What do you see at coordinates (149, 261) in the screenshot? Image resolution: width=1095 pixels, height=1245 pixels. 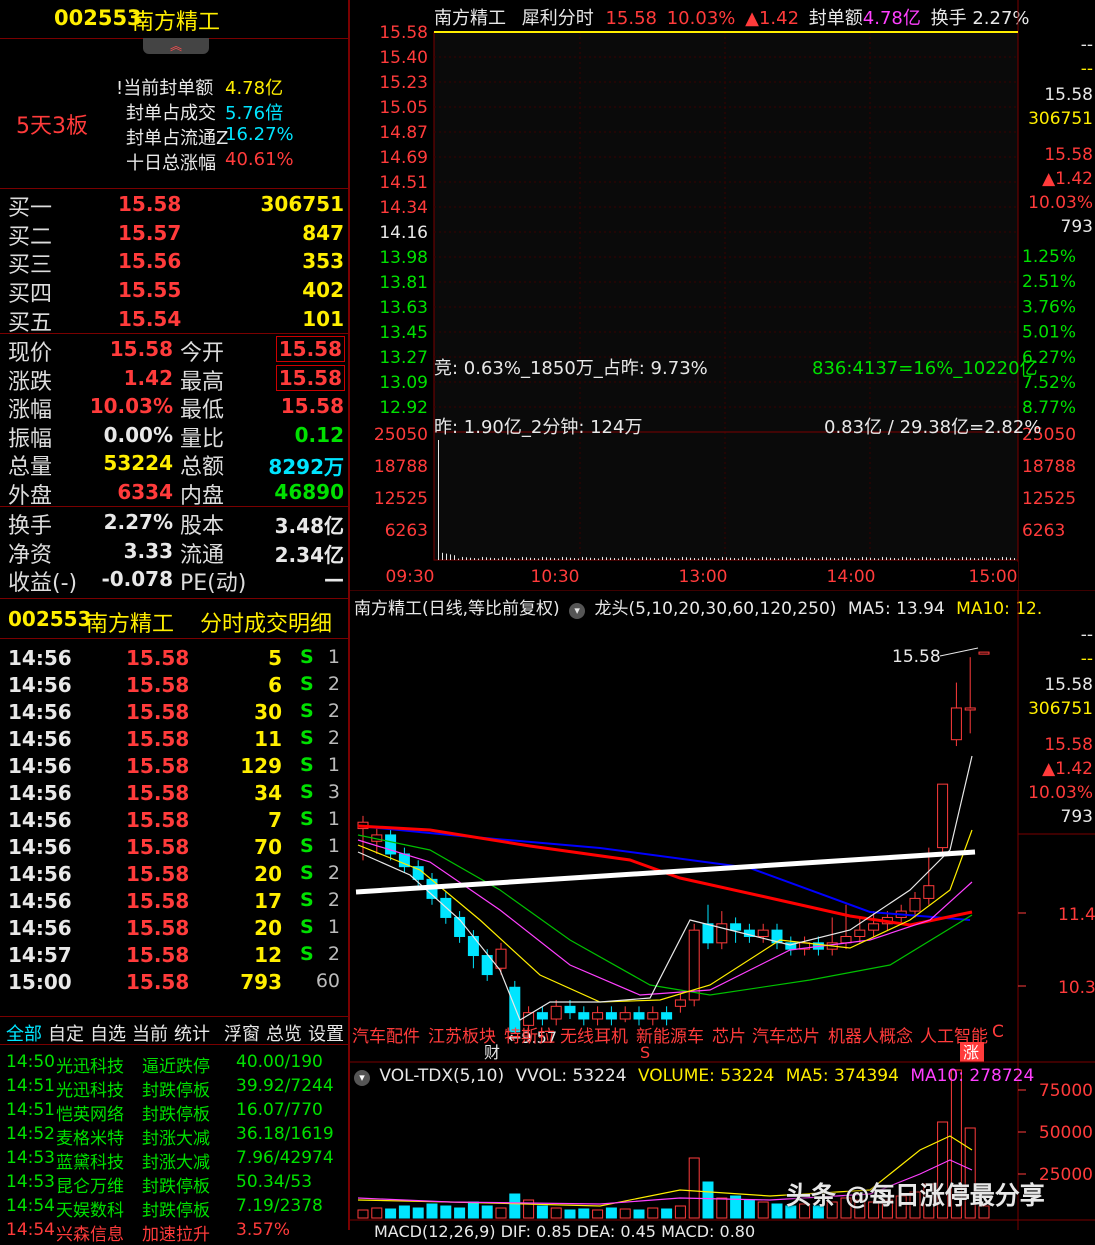 I see `bid-price: 15.56` at bounding box center [149, 261].